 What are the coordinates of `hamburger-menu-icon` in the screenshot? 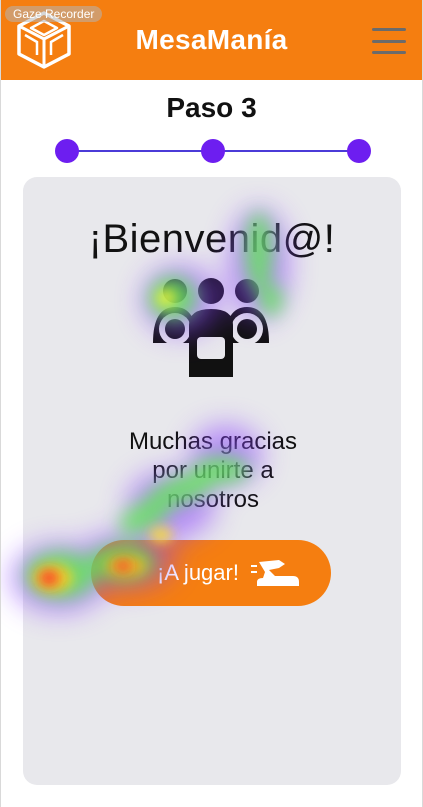 It's located at (389, 41).